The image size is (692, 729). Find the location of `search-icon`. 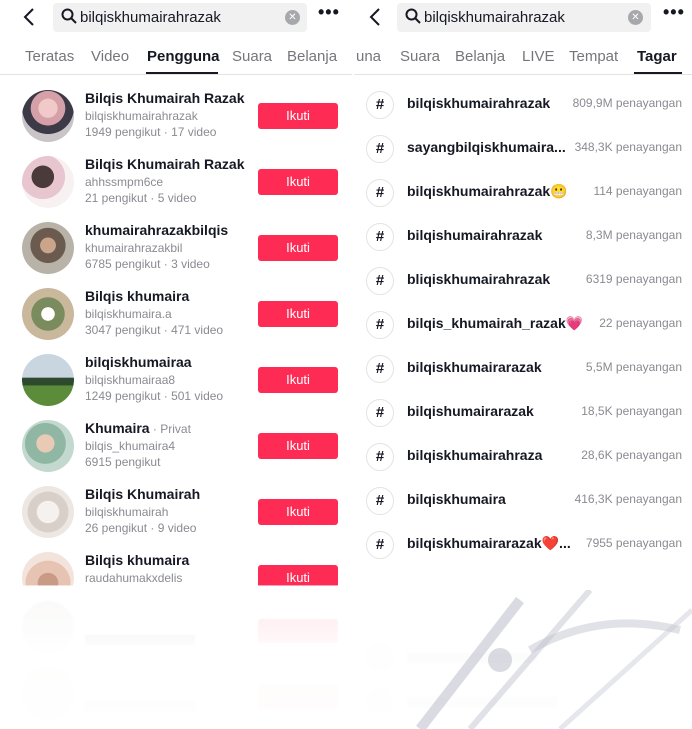

search-icon is located at coordinates (413, 16).